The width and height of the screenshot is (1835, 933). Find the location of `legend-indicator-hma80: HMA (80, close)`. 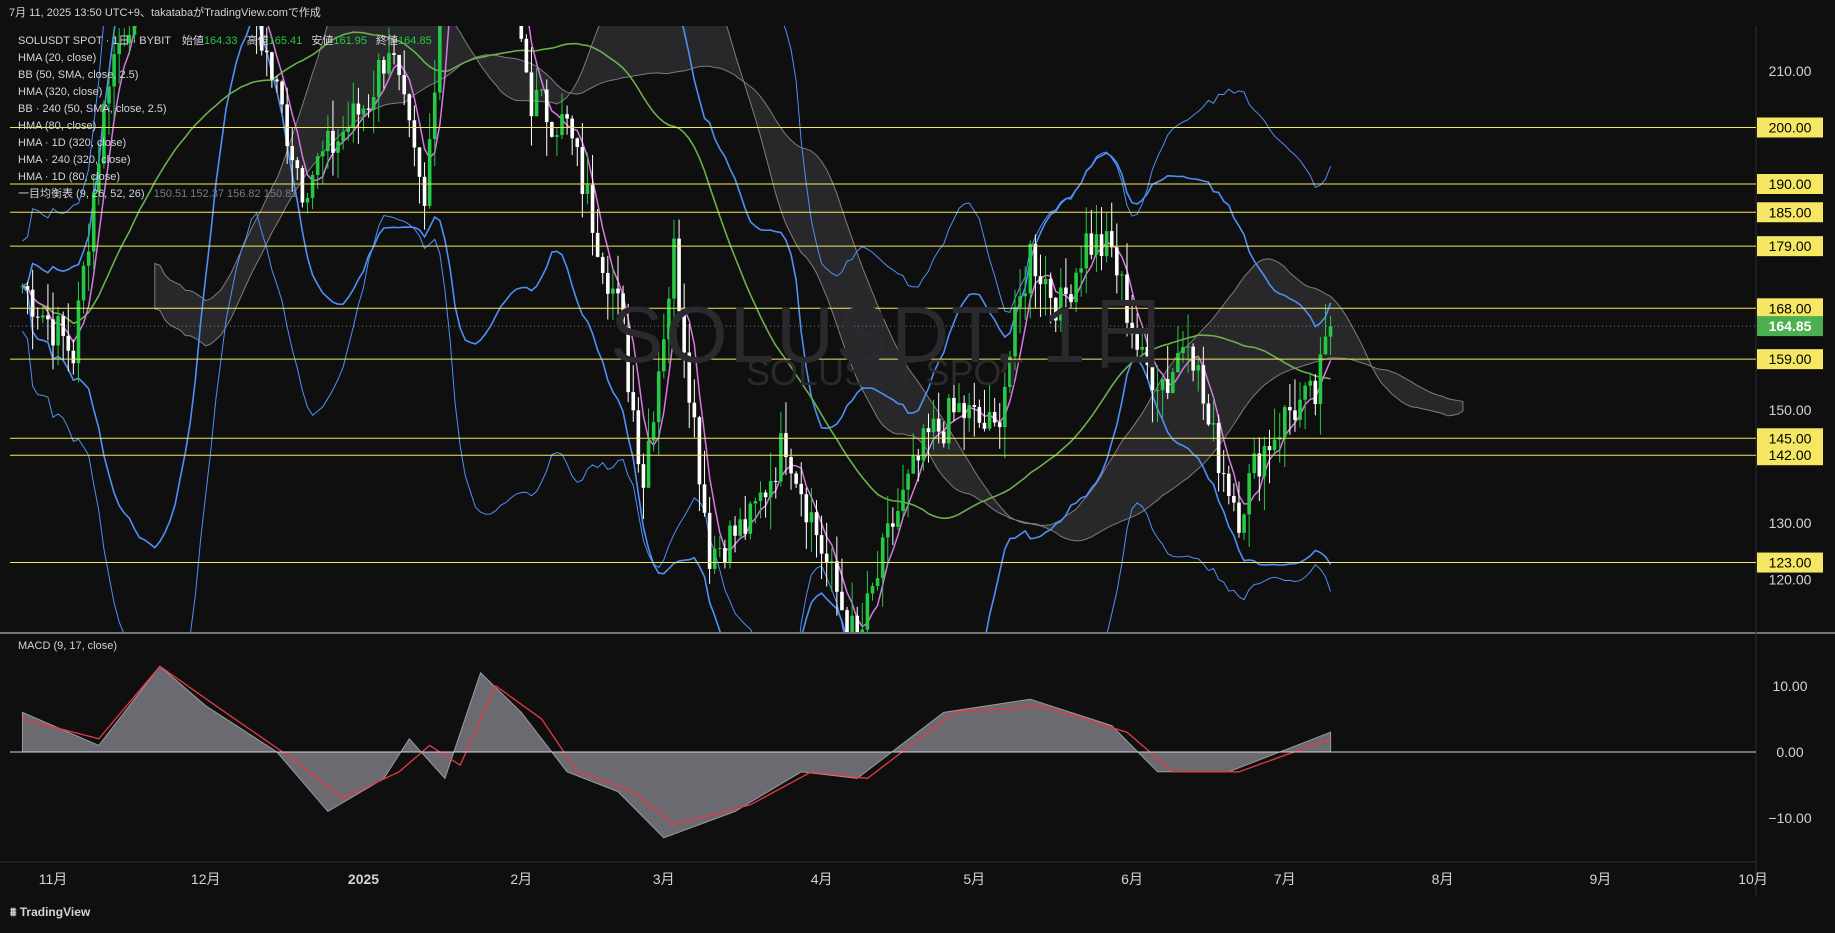

legend-indicator-hma80: HMA (80, close) is located at coordinates (225, 126).